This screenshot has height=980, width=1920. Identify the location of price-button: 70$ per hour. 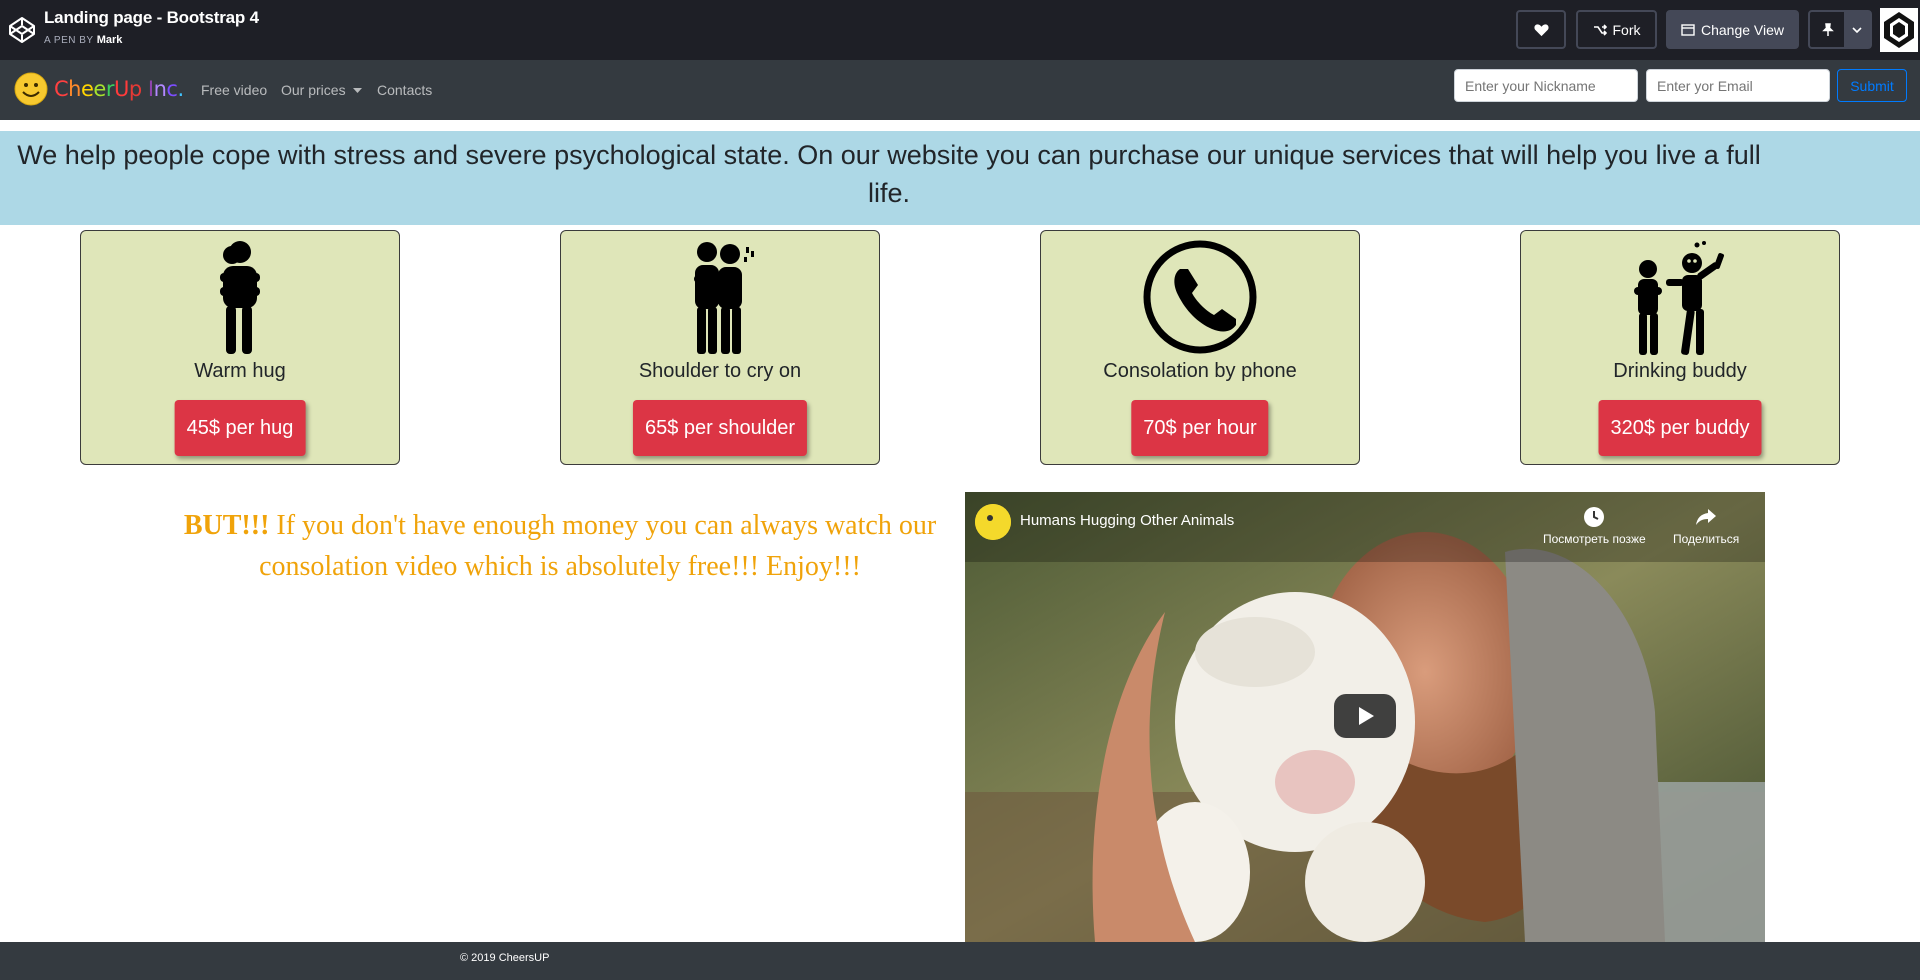
(1200, 428).